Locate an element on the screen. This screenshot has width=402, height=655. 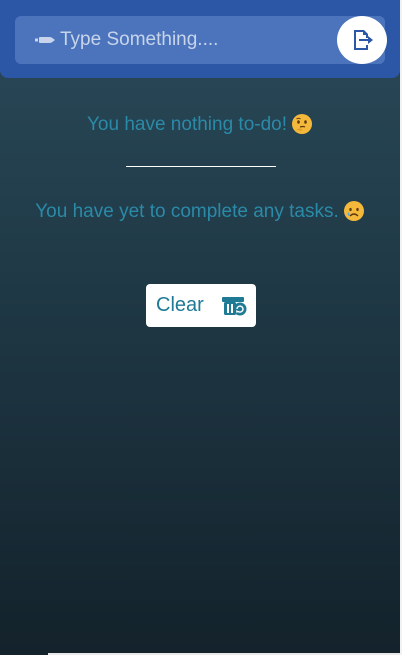
thinking-face-icon is located at coordinates (302, 124).